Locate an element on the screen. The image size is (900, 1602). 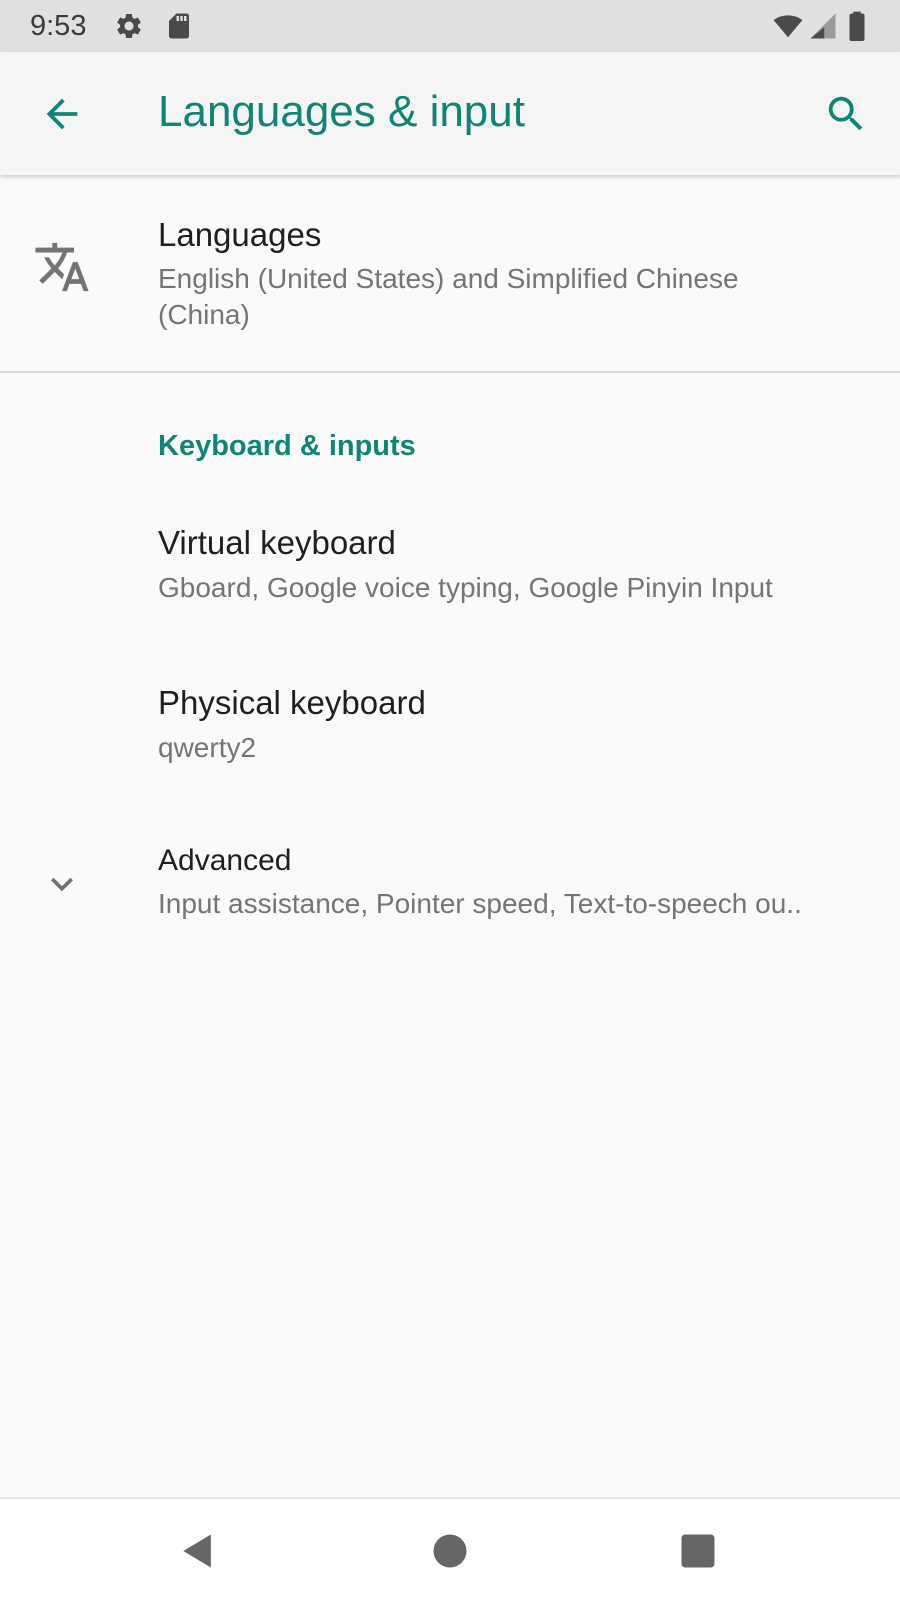
physical-keyboard-item: Physical keyboard qwerty2 is located at coordinates (450, 737).